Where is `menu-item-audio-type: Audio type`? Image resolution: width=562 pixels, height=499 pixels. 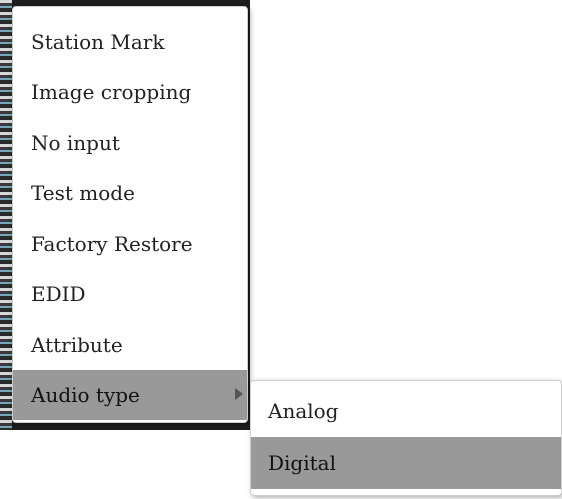
menu-item-audio-type: Audio type is located at coordinates (130, 395).